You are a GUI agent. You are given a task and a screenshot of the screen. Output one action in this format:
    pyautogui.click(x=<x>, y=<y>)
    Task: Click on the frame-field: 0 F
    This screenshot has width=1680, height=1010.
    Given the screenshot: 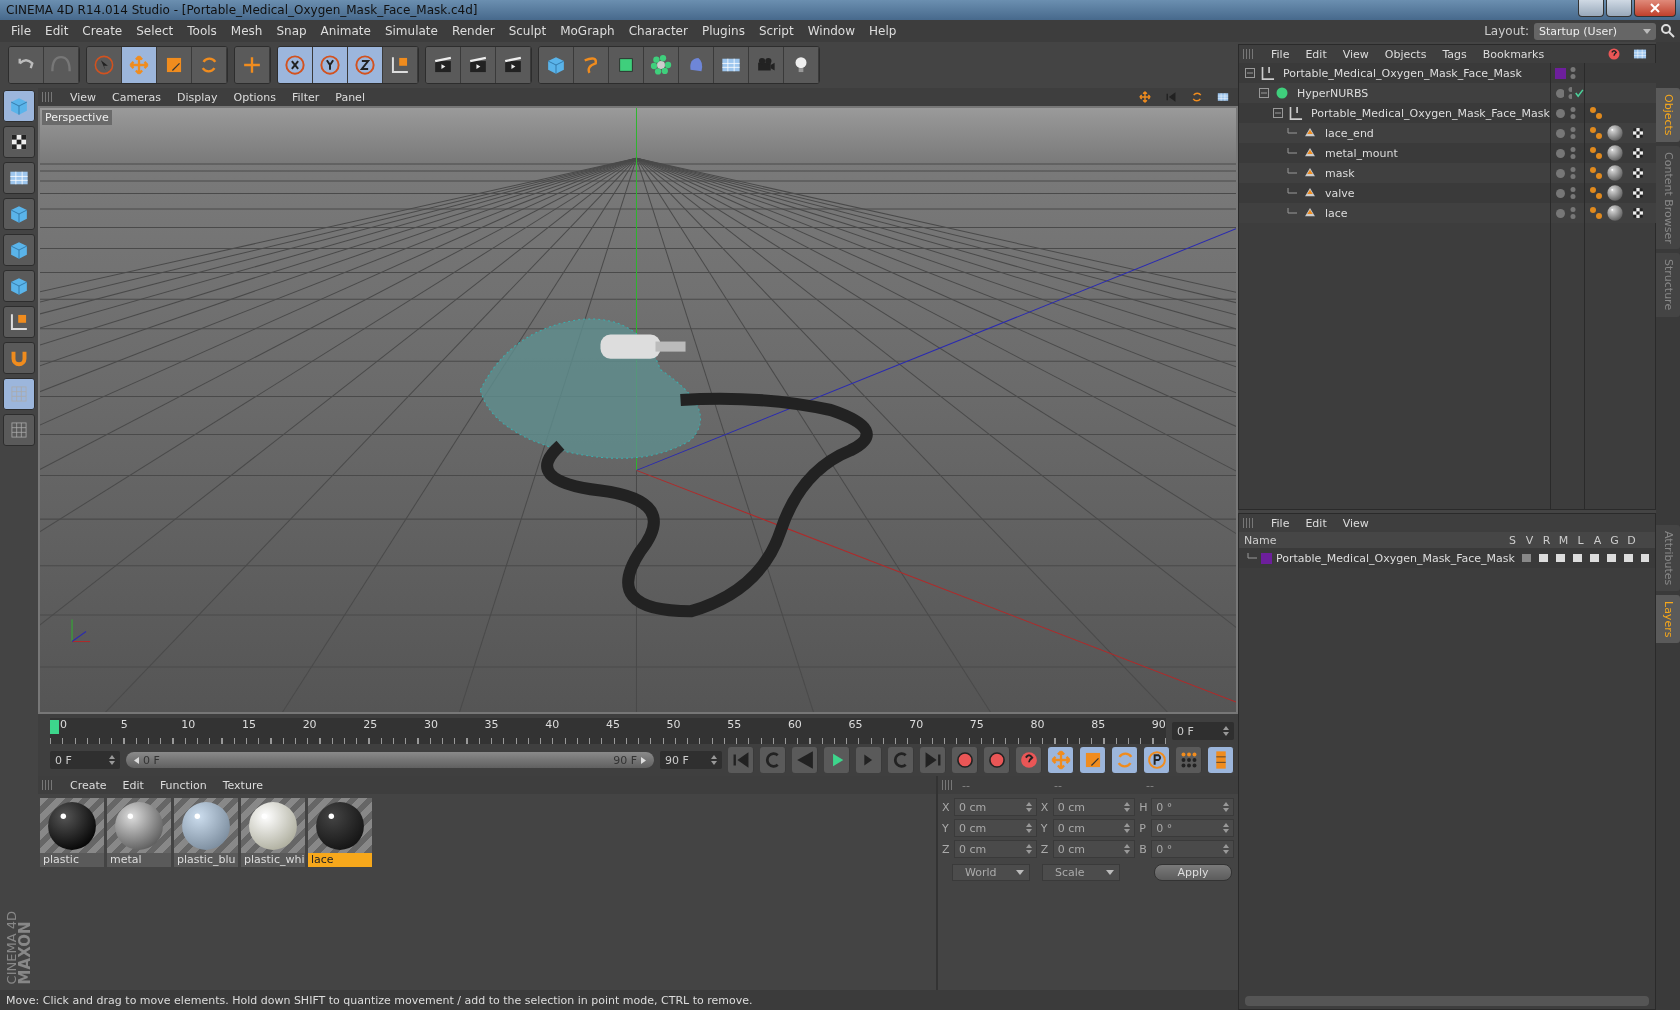 What is the action you would take?
    pyautogui.click(x=1203, y=731)
    